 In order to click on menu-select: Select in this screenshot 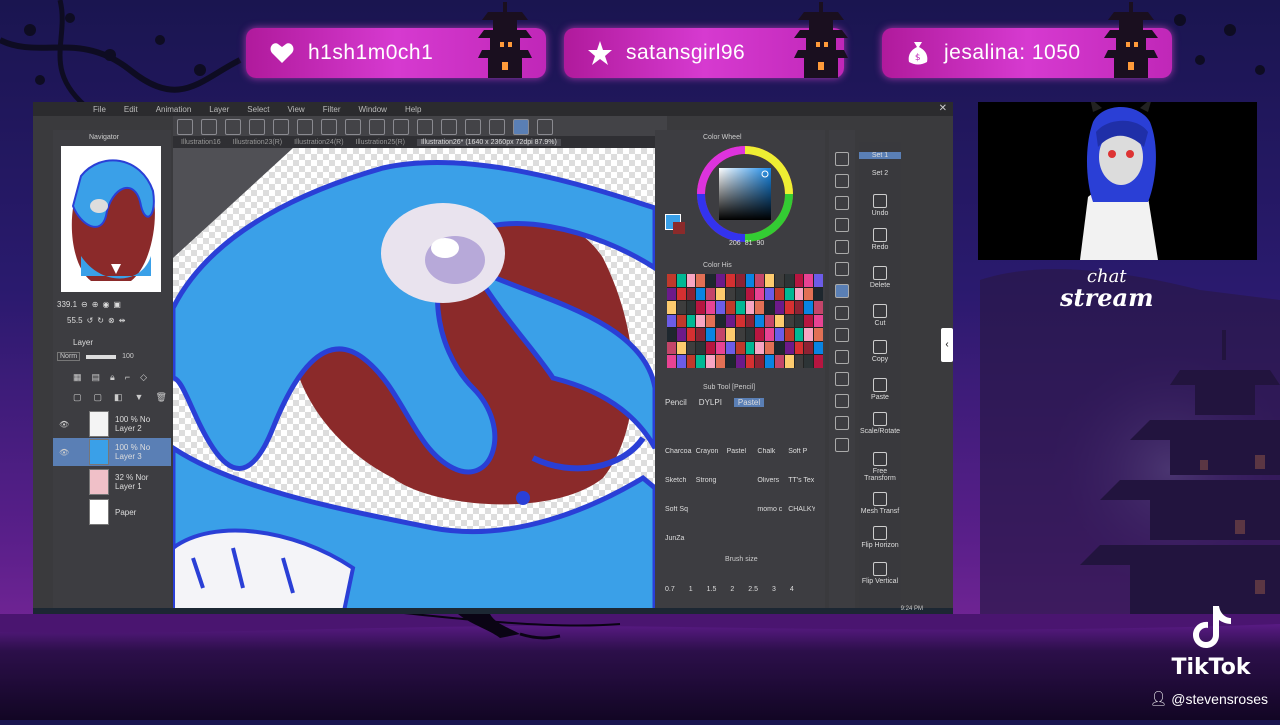, I will do `click(258, 109)`.